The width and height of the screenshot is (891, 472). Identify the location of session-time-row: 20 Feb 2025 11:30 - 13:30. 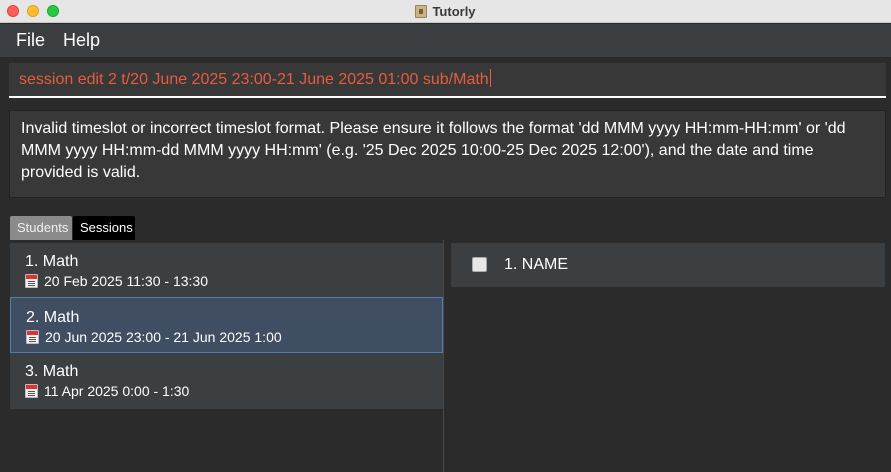
(116, 281).